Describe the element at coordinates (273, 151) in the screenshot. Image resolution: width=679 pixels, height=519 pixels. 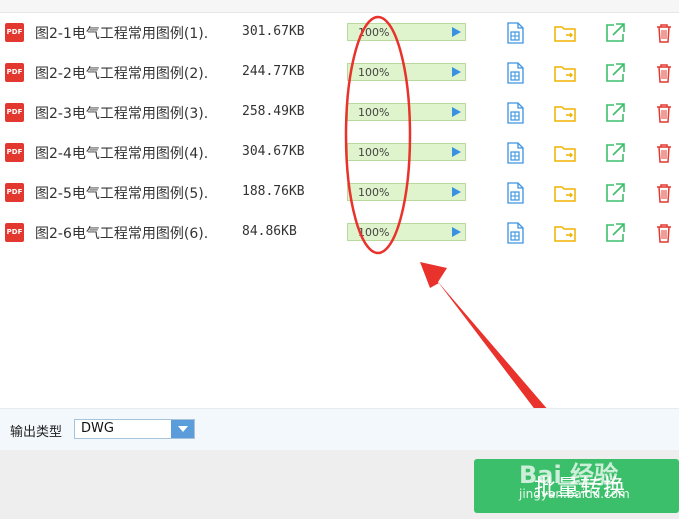
I see `file-size: 304.67KB` at that location.